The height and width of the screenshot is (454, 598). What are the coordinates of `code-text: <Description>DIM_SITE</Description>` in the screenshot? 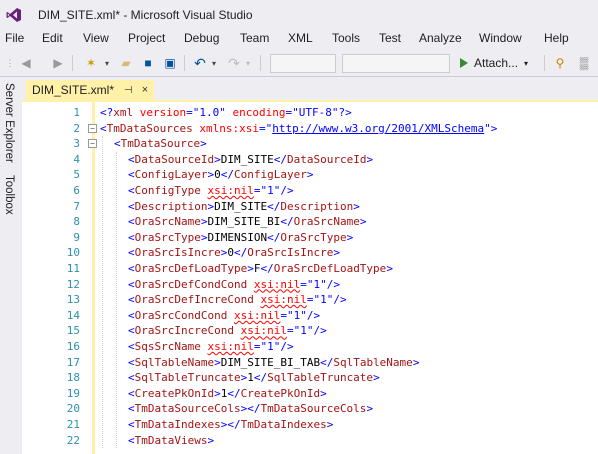 It's located at (244, 206).